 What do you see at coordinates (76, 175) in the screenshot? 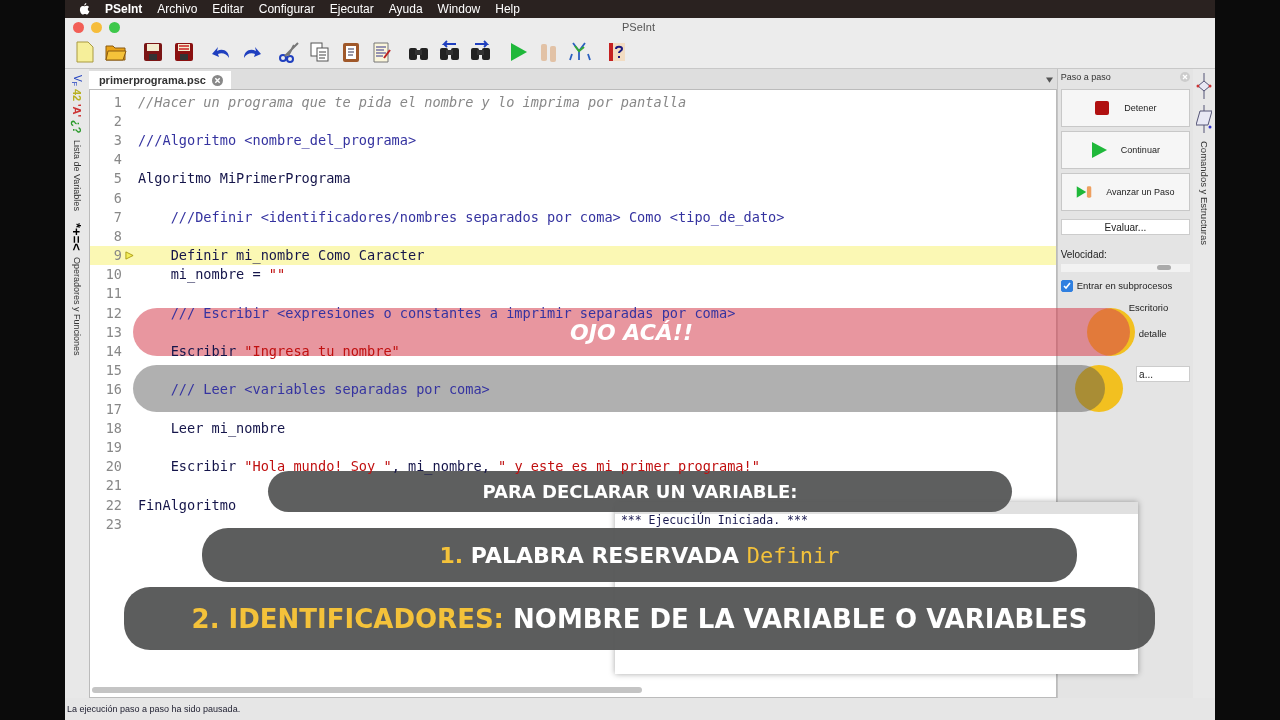
I see `variables-tab: Lista de Variables` at bounding box center [76, 175].